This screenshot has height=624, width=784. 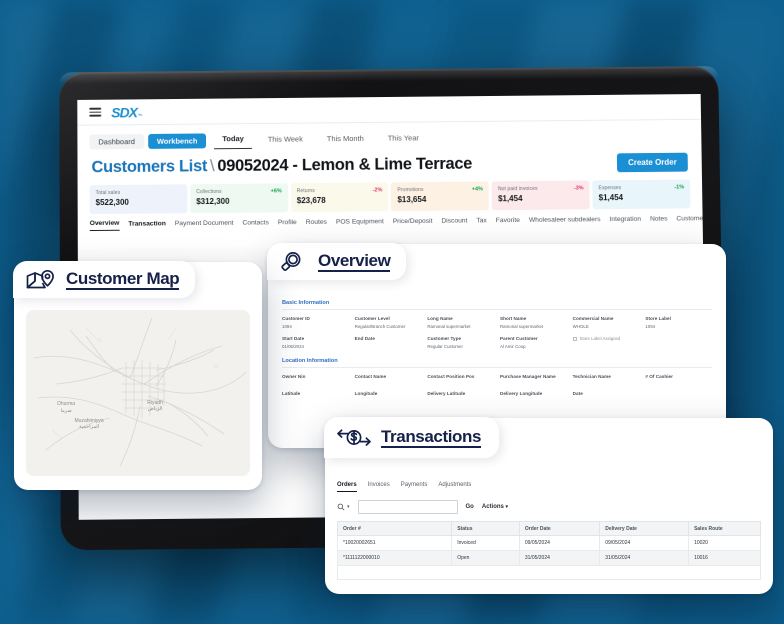 What do you see at coordinates (294, 376) in the screenshot?
I see `field-label: Owner Nin` at bounding box center [294, 376].